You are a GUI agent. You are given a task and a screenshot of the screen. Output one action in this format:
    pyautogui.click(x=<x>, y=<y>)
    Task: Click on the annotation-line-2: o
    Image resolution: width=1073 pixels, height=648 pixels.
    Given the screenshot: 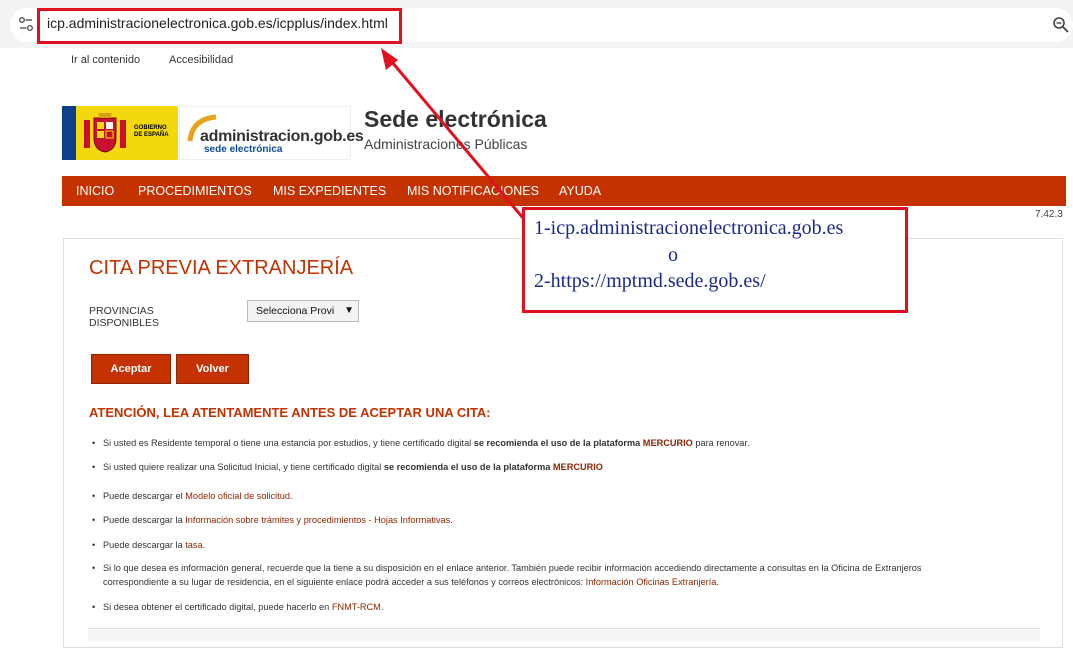 What is the action you would take?
    pyautogui.click(x=673, y=255)
    